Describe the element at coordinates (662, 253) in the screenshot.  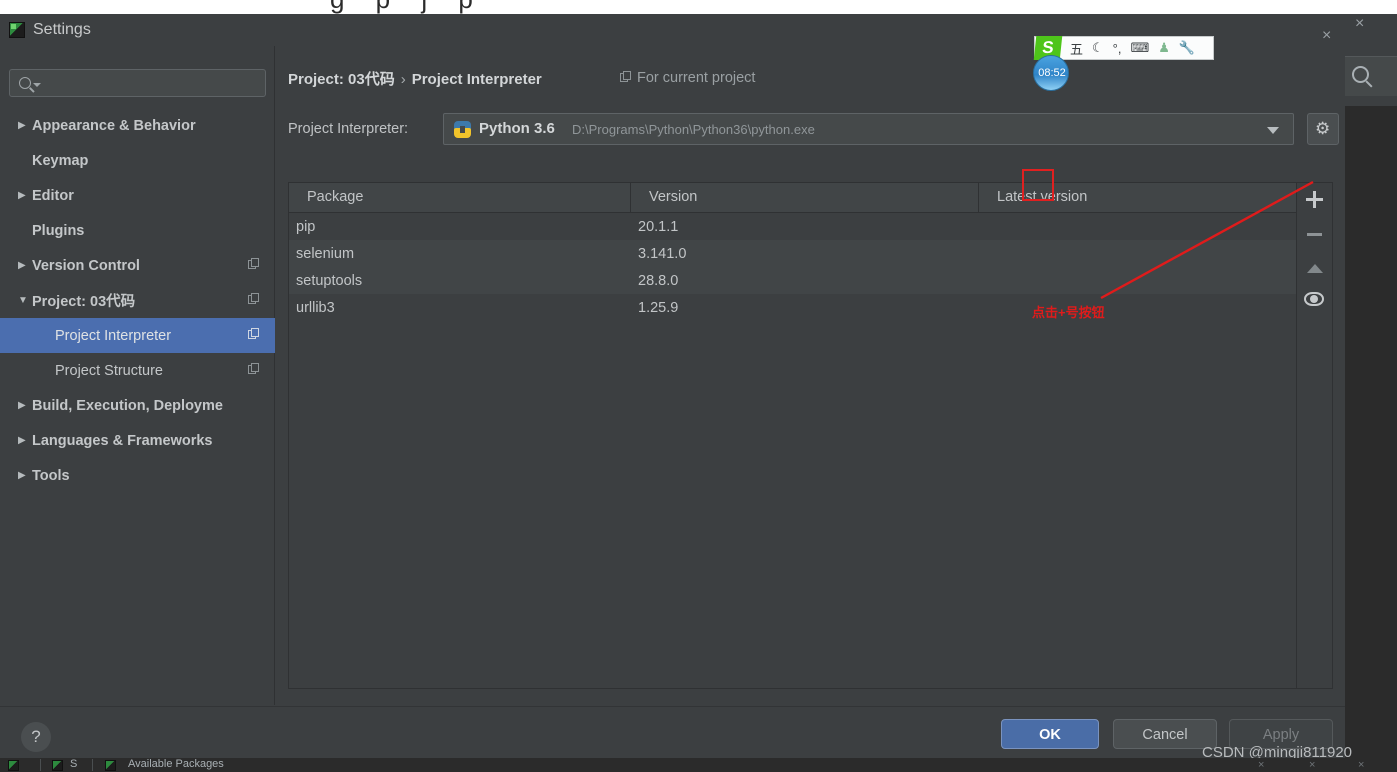
I see `cell-version: 3.141.0` at that location.